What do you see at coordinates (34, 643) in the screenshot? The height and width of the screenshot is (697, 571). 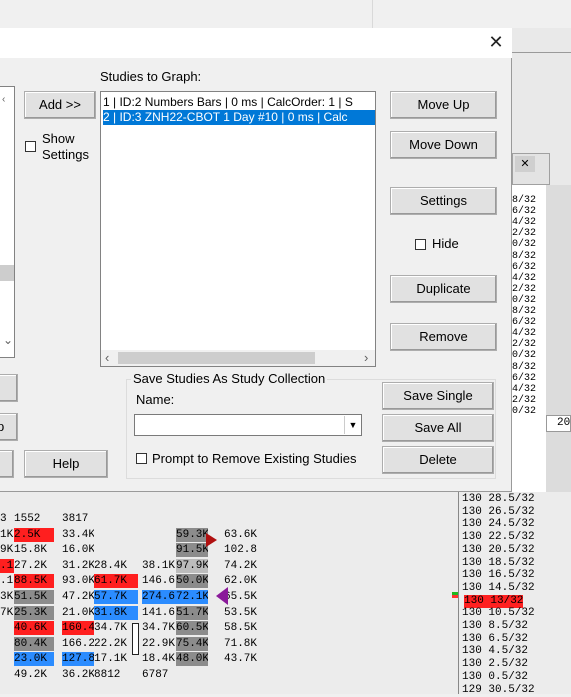 I see `volume-cell: 80.4K` at bounding box center [34, 643].